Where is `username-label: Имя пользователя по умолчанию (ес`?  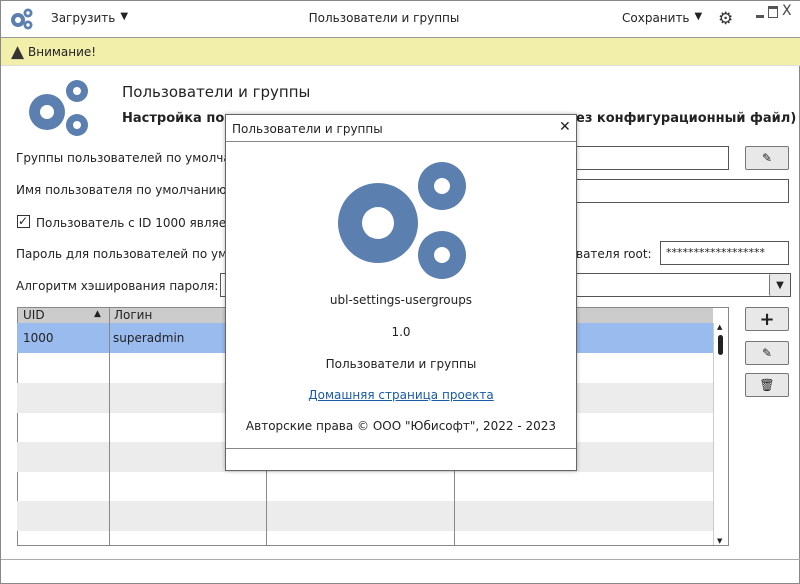
username-label: Имя пользователя по умолчанию (ес is located at coordinates (133, 190).